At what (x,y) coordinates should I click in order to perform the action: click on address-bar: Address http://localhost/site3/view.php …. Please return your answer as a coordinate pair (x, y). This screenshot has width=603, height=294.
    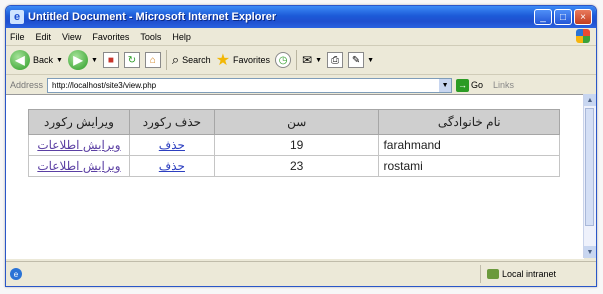
    Looking at the image, I should click on (301, 85).